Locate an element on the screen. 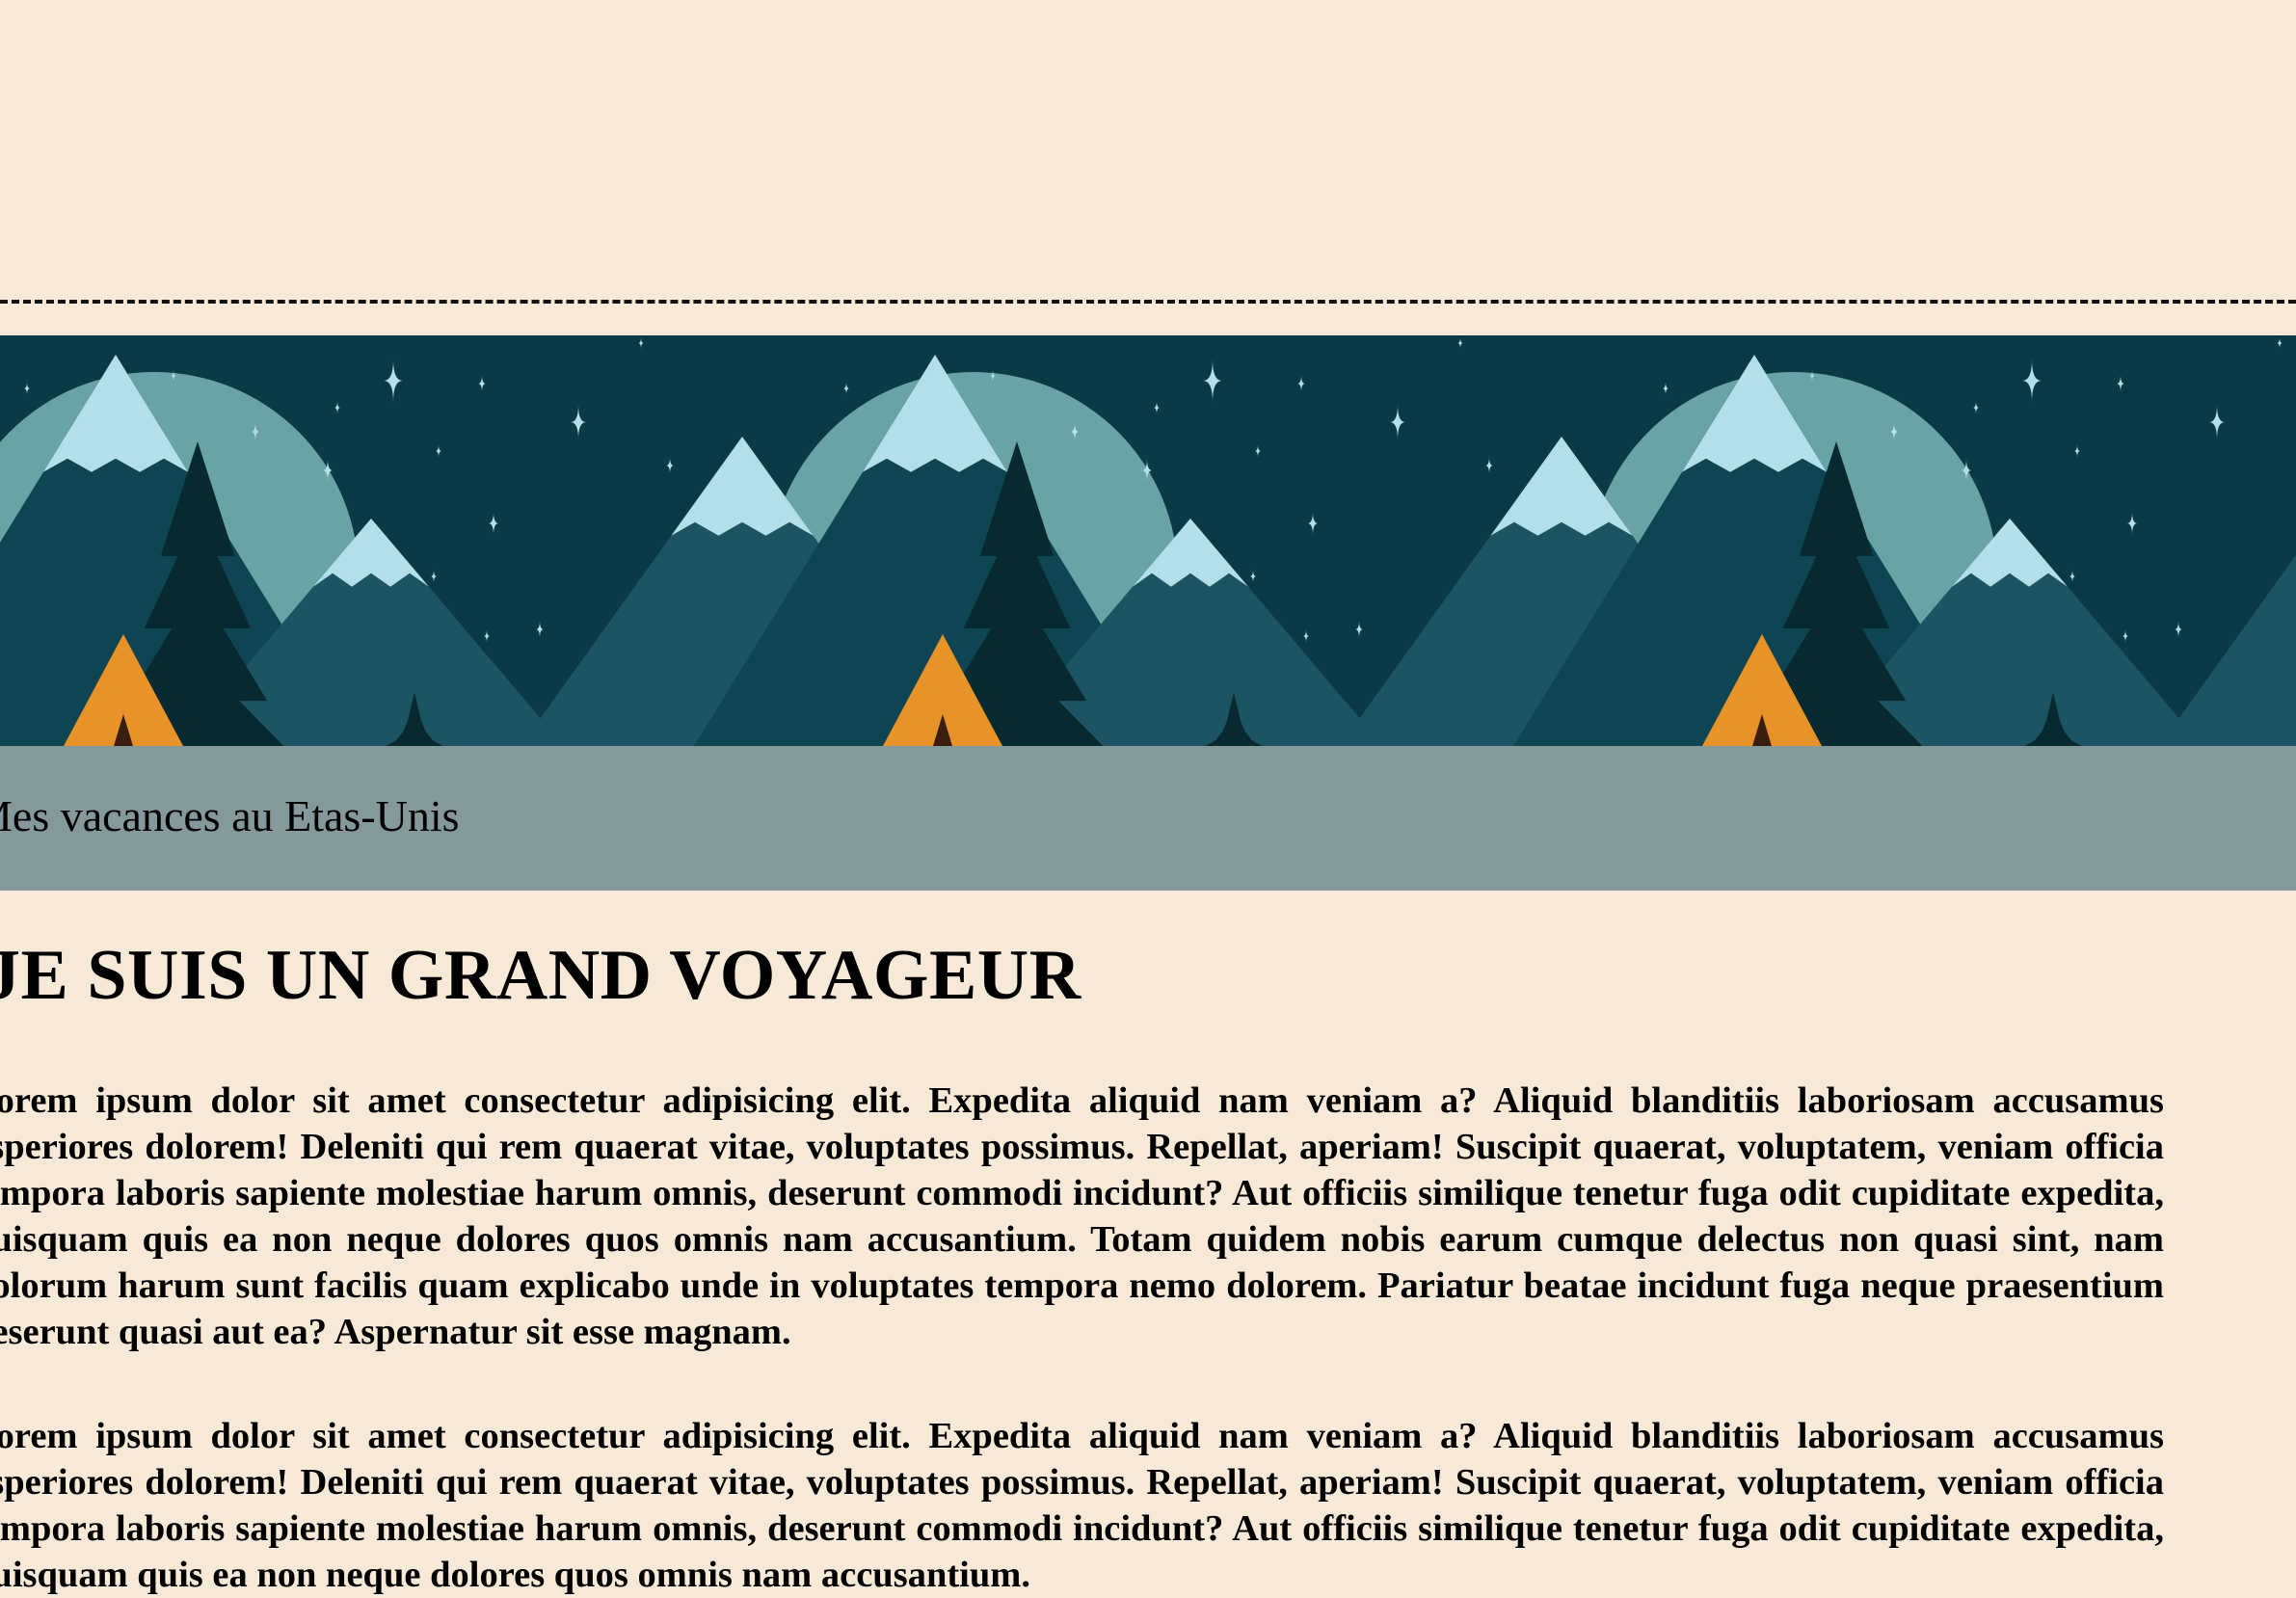 The width and height of the screenshot is (2296, 1598). dashed-divider is located at coordinates (1148, 302).